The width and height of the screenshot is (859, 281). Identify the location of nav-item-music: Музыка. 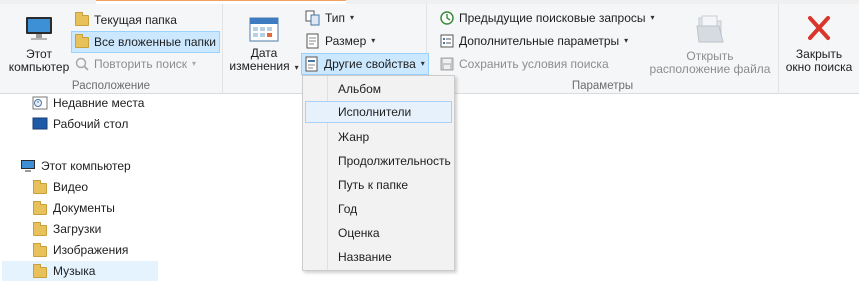
(80, 271).